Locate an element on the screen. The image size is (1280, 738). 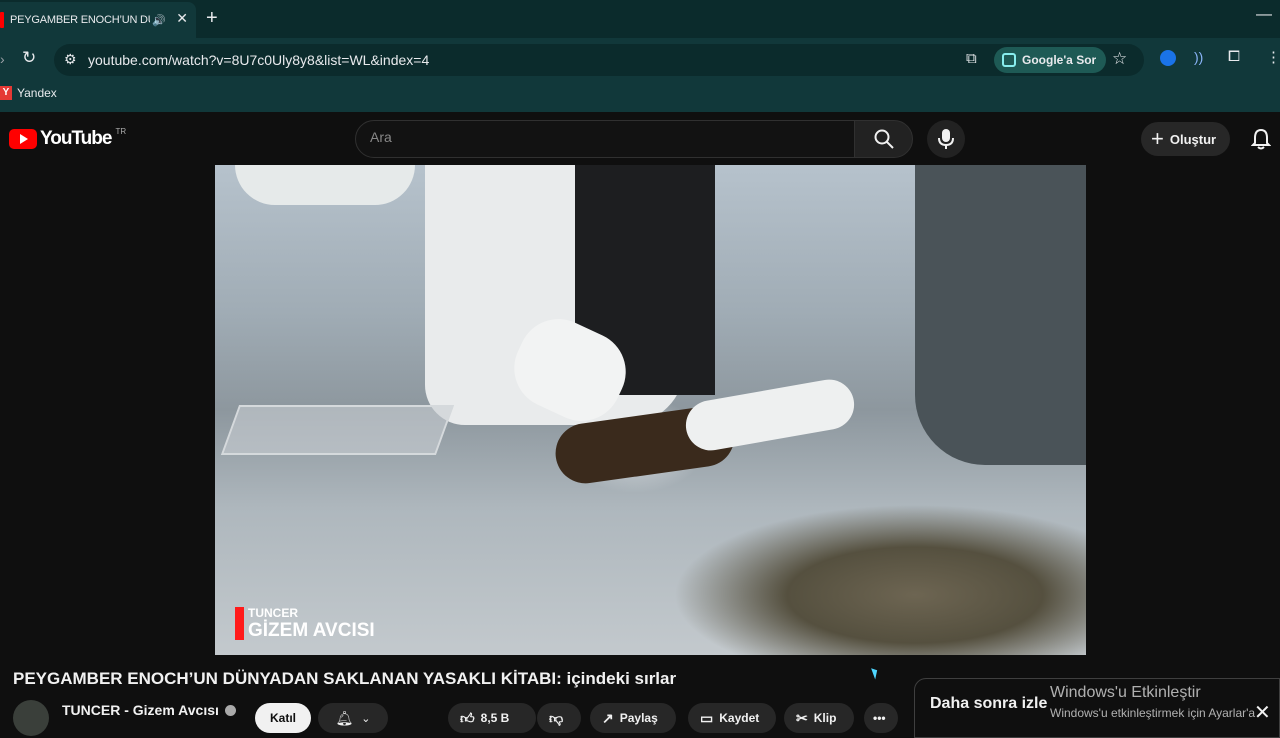
close-panel-icon: ✕ is located at coordinates (1262, 712).